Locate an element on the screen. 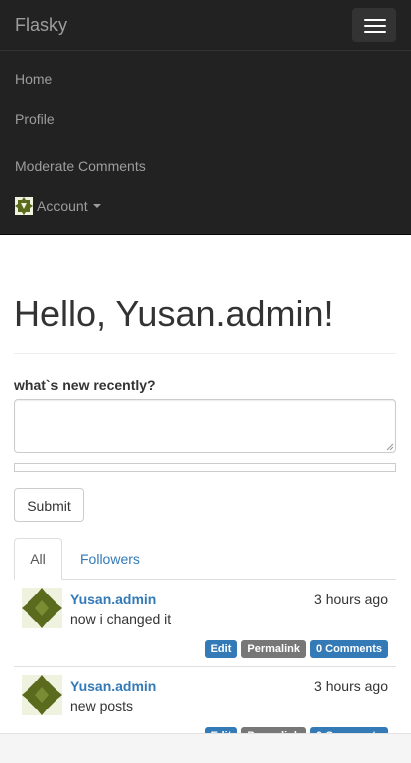  post-textarea-wrap is located at coordinates (205, 426).